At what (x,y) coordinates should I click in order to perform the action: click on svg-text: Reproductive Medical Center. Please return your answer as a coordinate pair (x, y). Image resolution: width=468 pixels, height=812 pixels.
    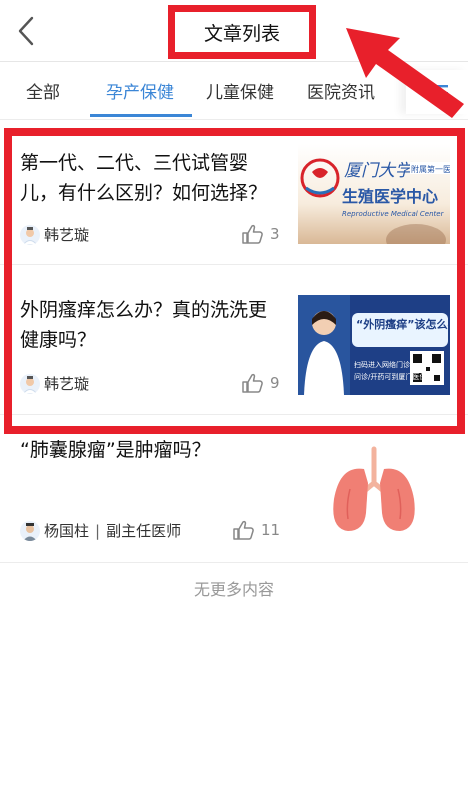
    Looking at the image, I should click on (393, 214).